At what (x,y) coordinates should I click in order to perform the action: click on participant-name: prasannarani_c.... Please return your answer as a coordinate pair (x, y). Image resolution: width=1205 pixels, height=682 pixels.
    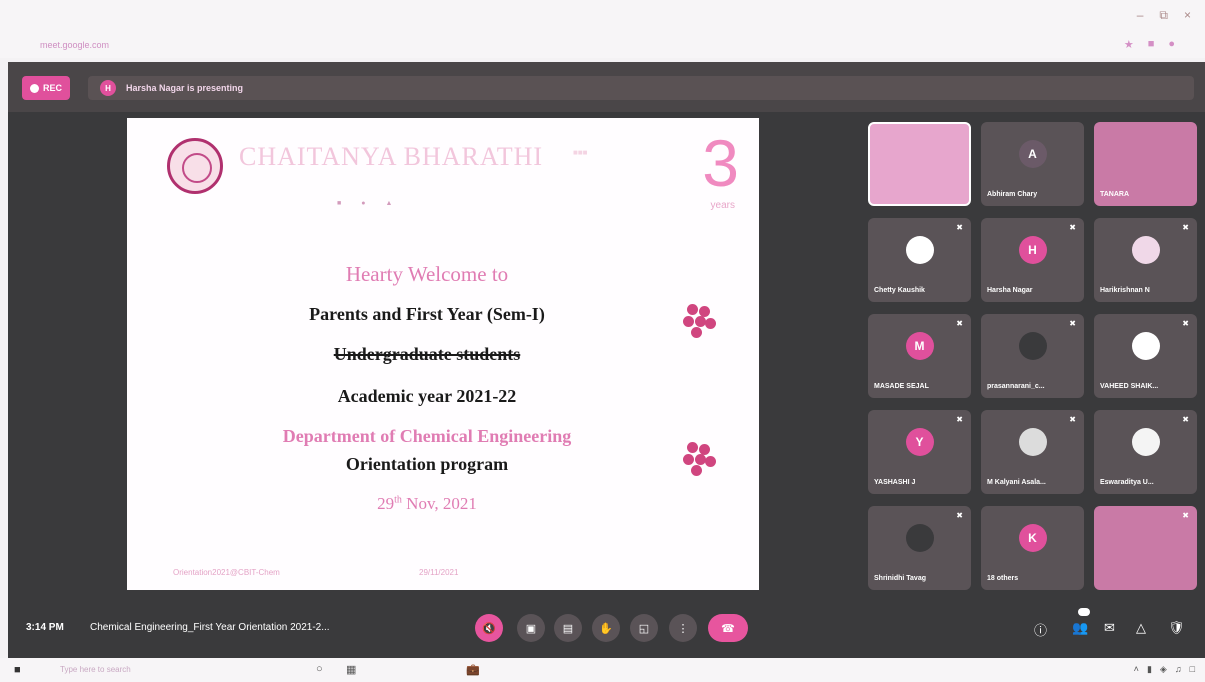
    Looking at the image, I should click on (1016, 386).